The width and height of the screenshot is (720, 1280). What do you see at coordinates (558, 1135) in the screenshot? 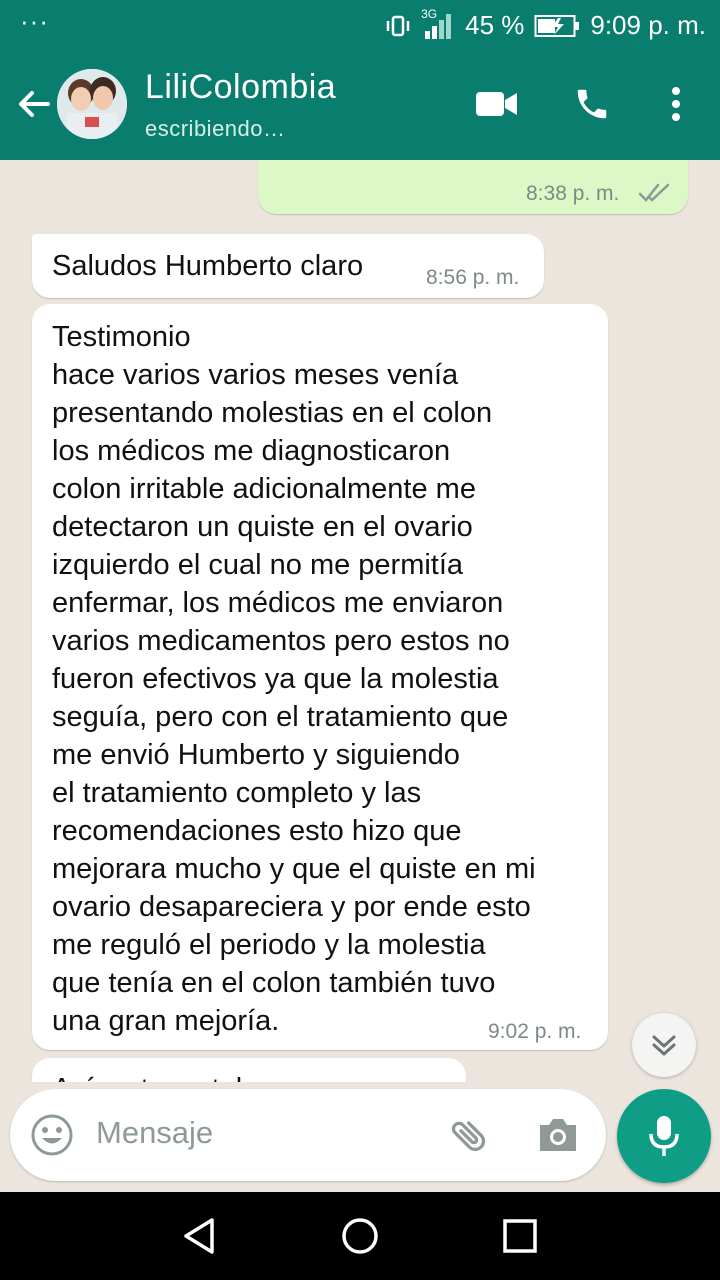
I see `camera-icon` at bounding box center [558, 1135].